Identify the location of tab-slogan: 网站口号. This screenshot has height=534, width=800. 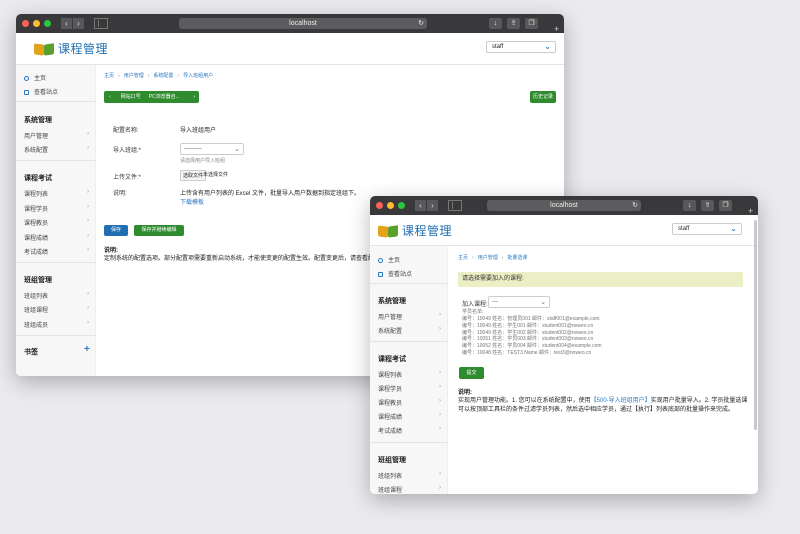
(131, 97).